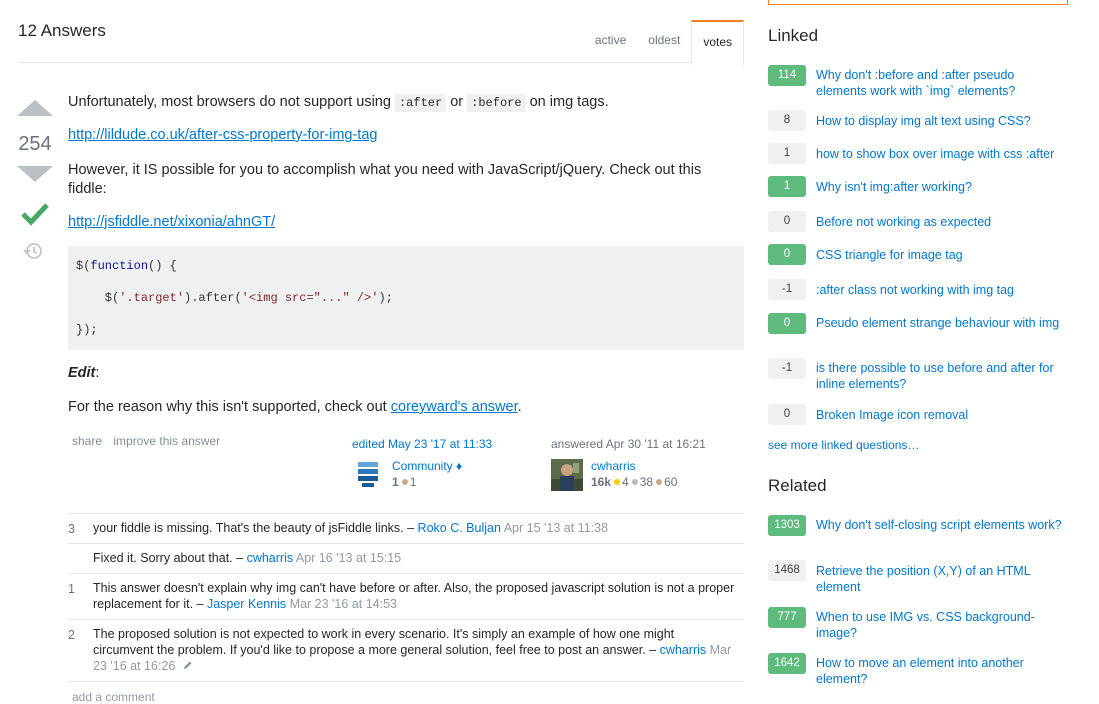 The width and height of the screenshot is (1099, 704). What do you see at coordinates (35, 174) in the screenshot?
I see `downvote-button` at bounding box center [35, 174].